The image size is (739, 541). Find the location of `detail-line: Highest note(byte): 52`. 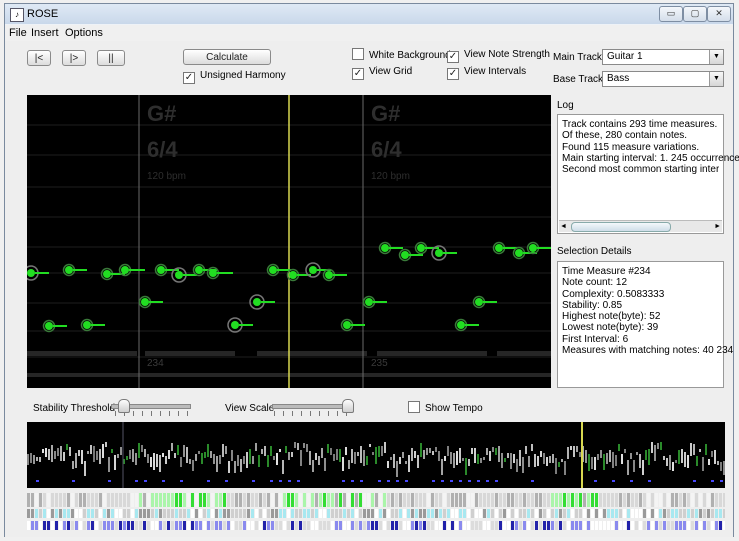

detail-line: Highest note(byte): 52 is located at coordinates (611, 317).